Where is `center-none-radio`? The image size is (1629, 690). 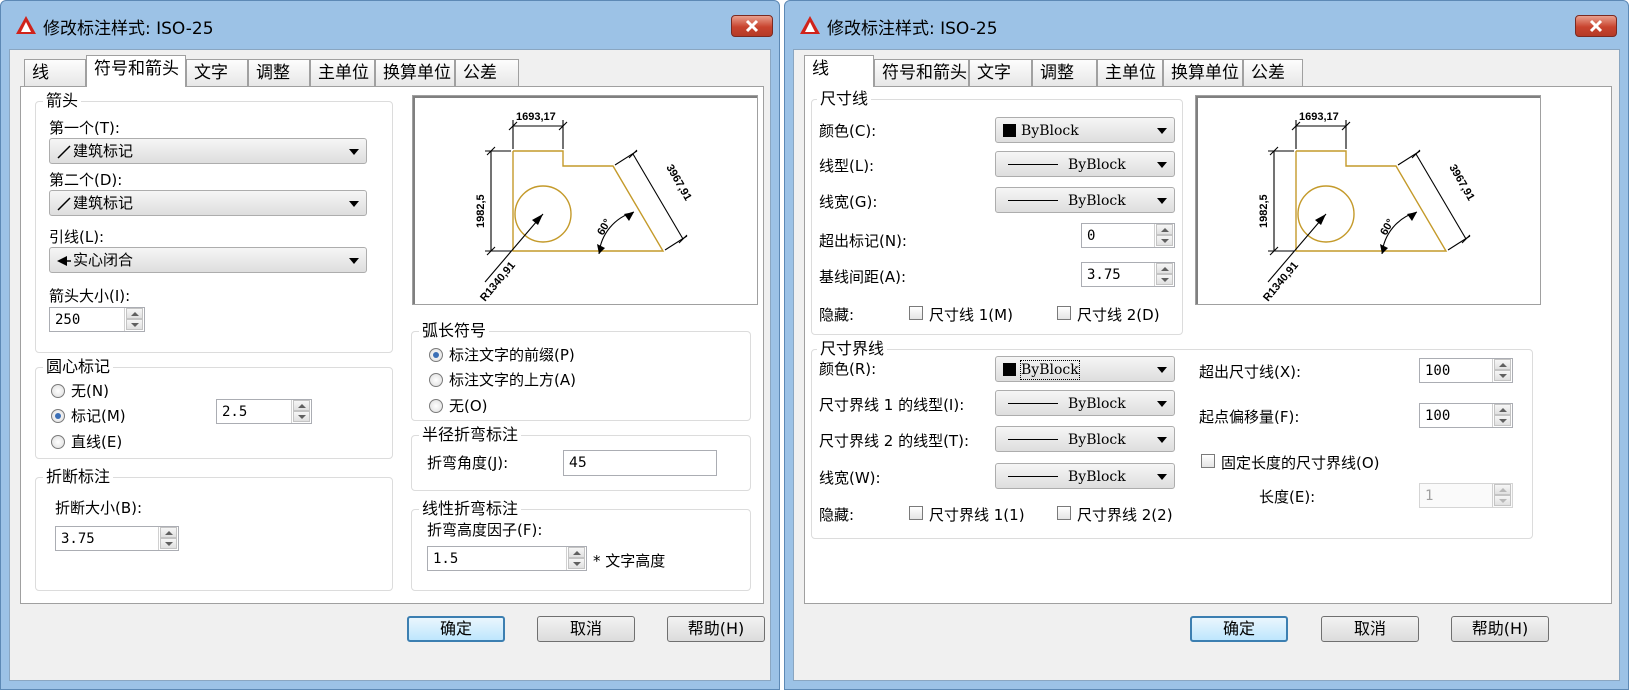 center-none-radio is located at coordinates (58, 391).